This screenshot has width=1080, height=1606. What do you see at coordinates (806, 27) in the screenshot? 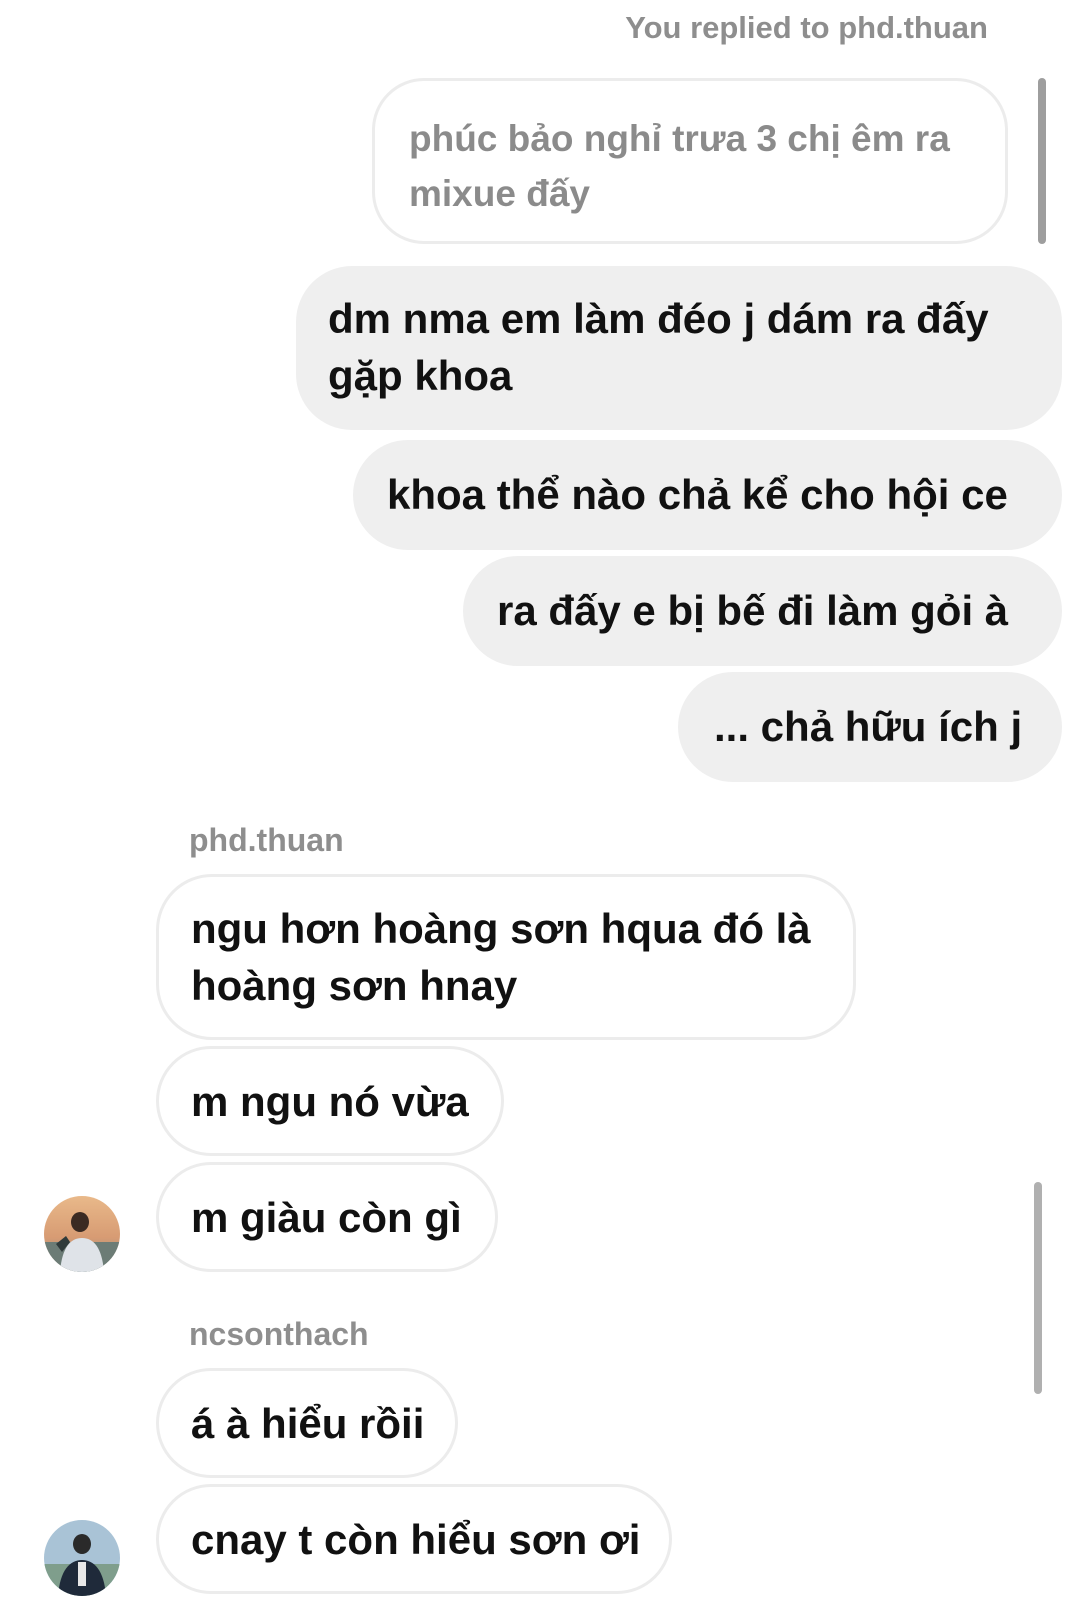
I see `reply-context-label: You replied to phd.thuan` at bounding box center [806, 27].